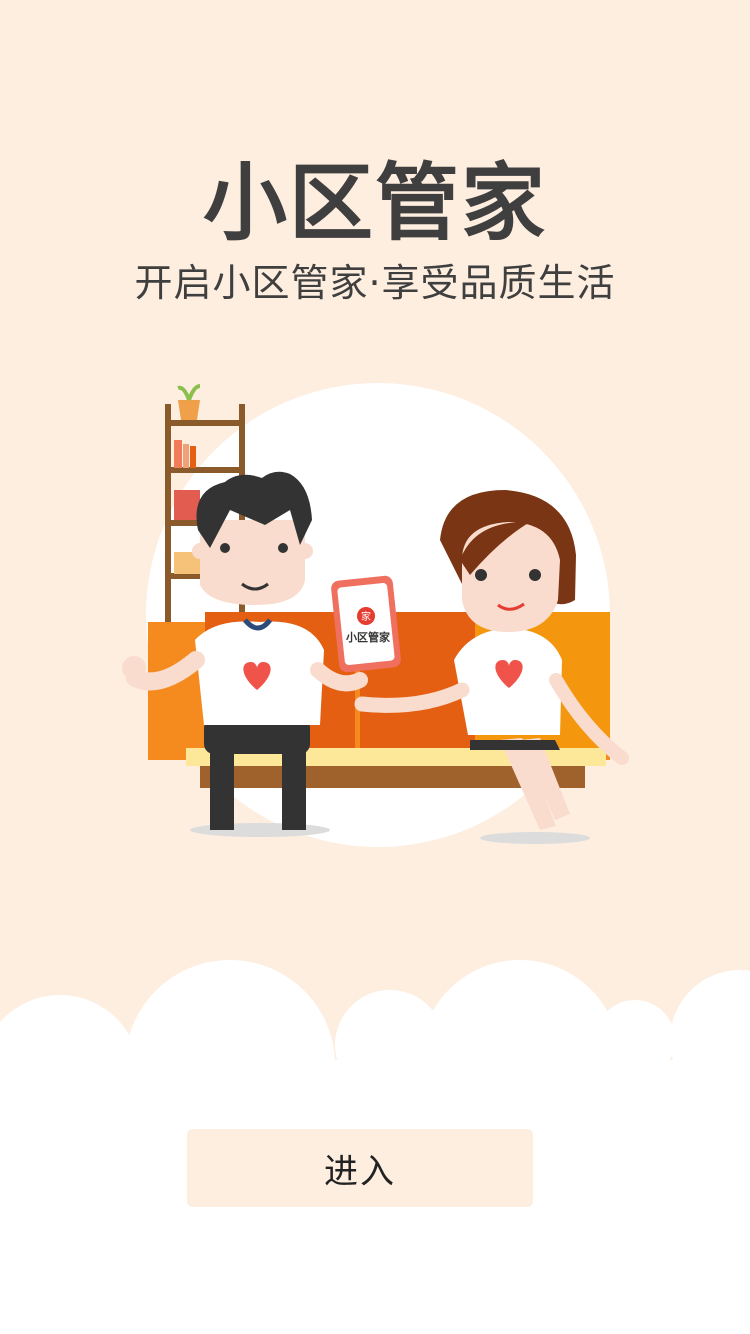 Image resolution: width=750 pixels, height=1334 pixels. Describe the element at coordinates (366, 616) in the screenshot. I see `phone-badge-text: 家` at that location.